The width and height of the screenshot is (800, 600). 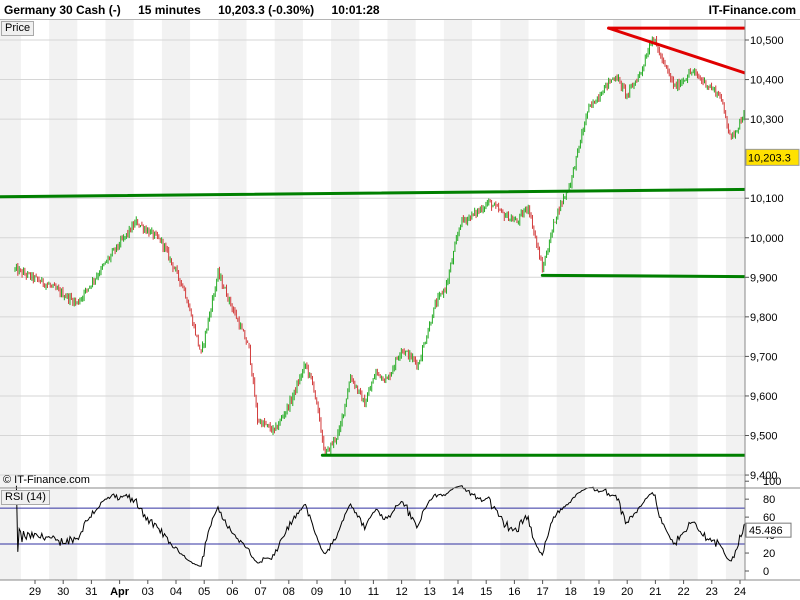 What do you see at coordinates (769, 158) in the screenshot?
I see `current-price-label: 10,203.3` at bounding box center [769, 158].